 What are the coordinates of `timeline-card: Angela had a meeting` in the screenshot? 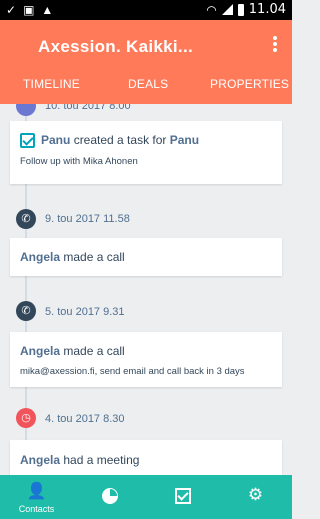 It's located at (146, 457).